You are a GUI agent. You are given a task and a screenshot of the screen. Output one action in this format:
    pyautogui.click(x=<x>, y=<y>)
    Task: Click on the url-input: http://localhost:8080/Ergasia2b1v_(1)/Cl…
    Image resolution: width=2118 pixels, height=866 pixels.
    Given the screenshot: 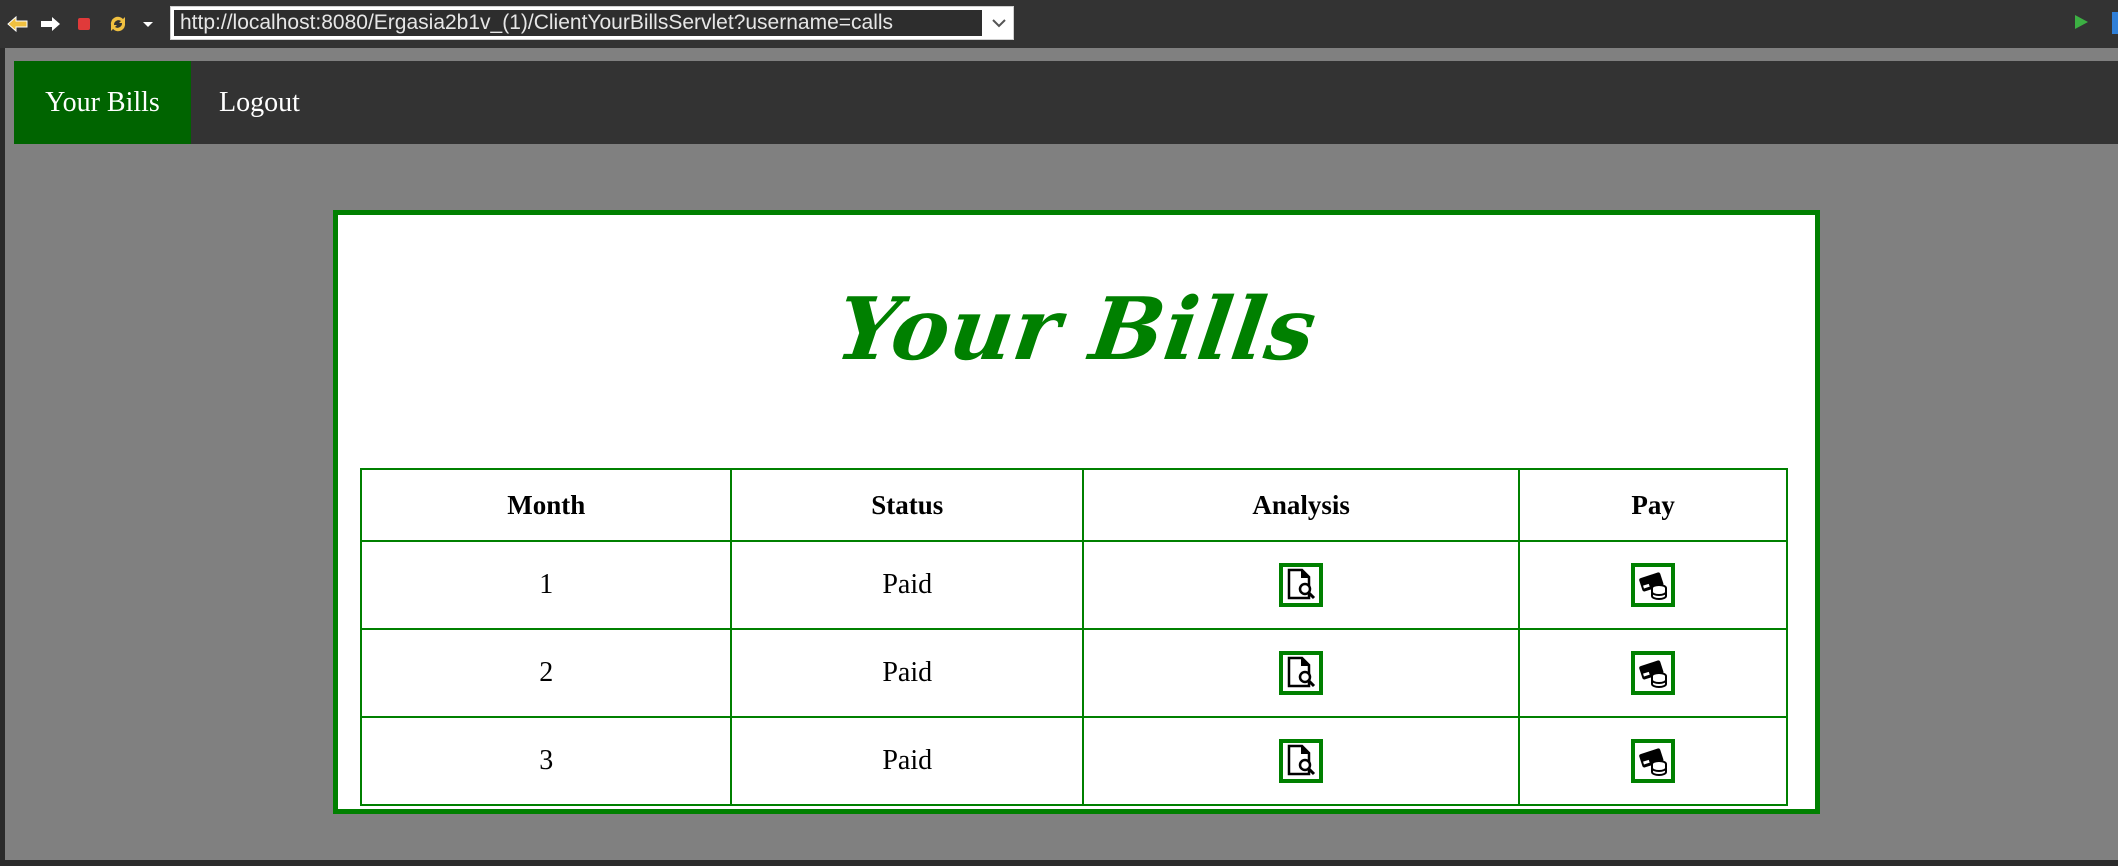 What is the action you would take?
    pyautogui.click(x=578, y=23)
    